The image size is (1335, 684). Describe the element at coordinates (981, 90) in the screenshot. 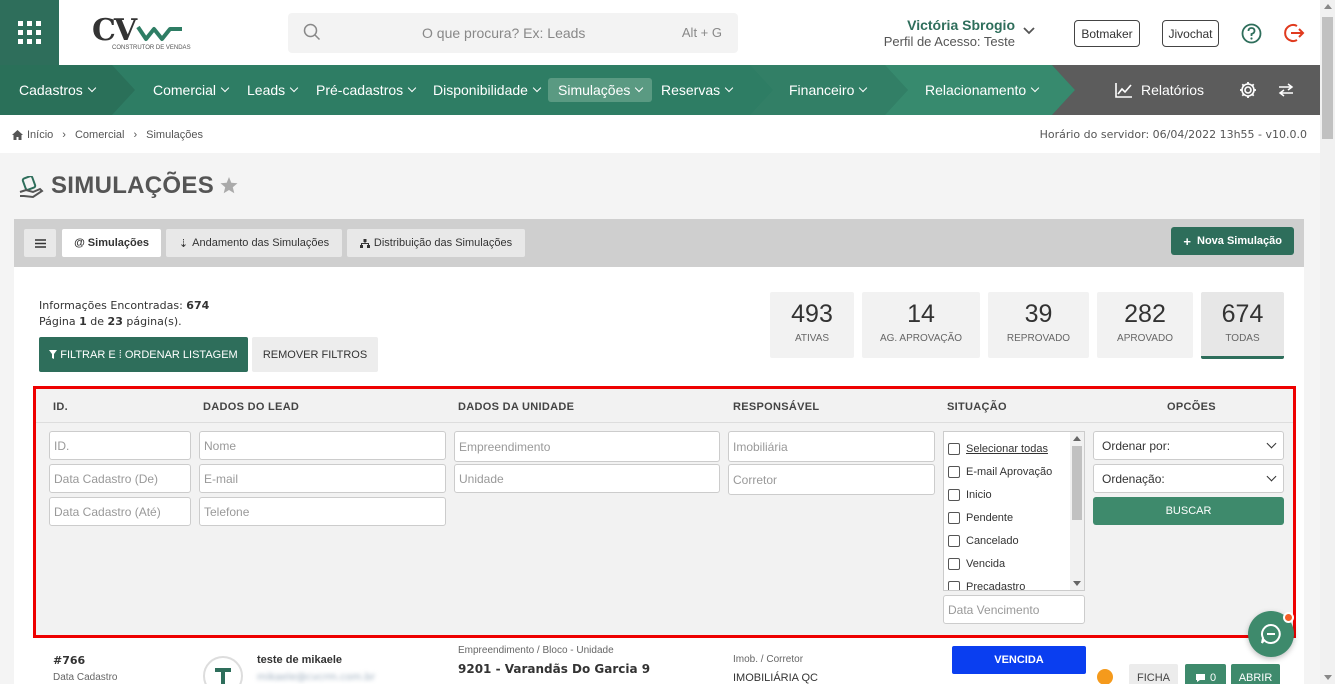

I see `nav-item-relacionamento: Relacionamento` at that location.